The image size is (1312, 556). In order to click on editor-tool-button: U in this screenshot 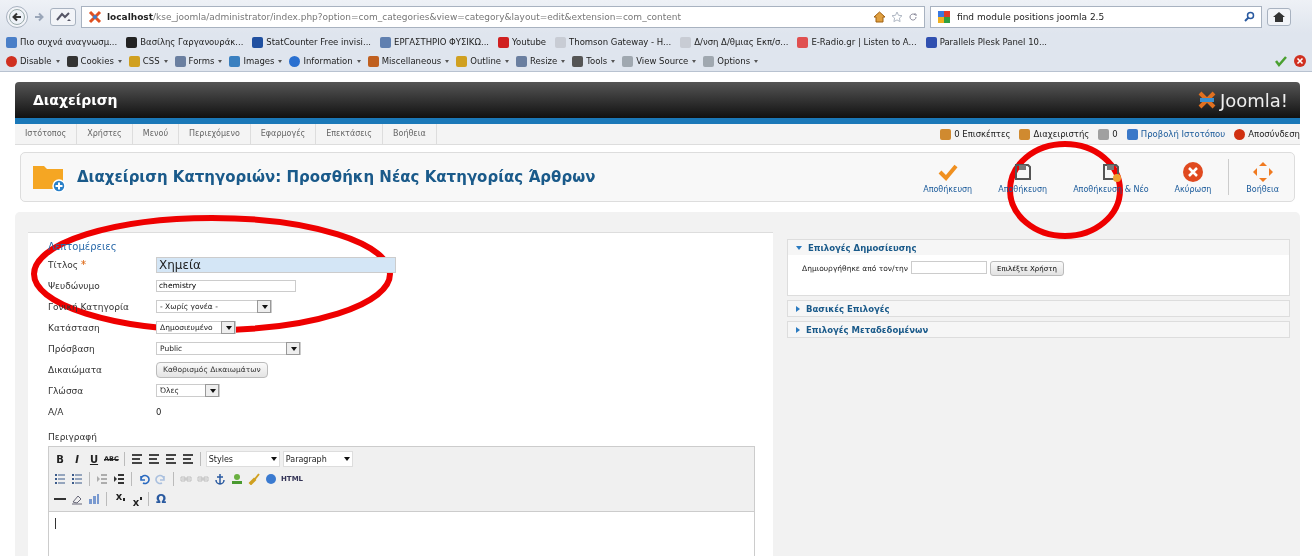, I will do `click(94, 459)`.